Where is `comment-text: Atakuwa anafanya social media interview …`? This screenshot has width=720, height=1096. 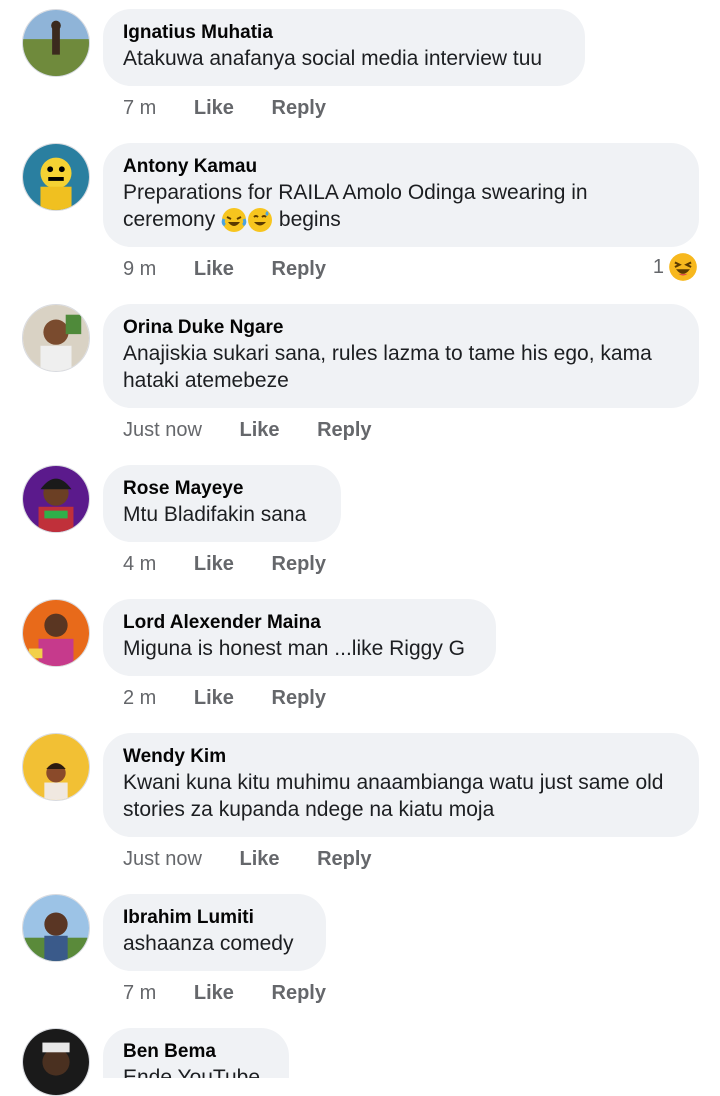 comment-text: Atakuwa anafanya social media interview … is located at coordinates (333, 58).